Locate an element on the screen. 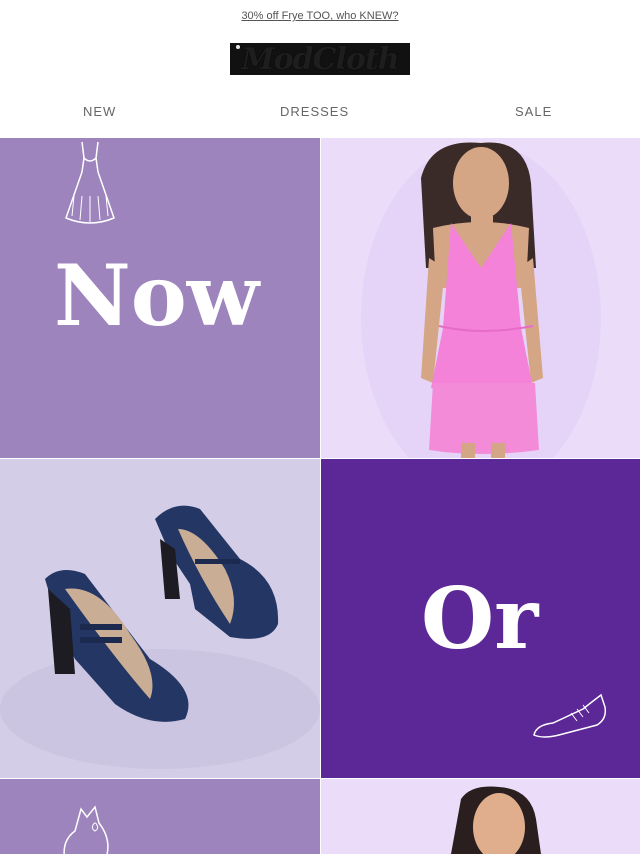 The height and width of the screenshot is (854, 640). modcloth-logo: ModCloth is located at coordinates (320, 59).